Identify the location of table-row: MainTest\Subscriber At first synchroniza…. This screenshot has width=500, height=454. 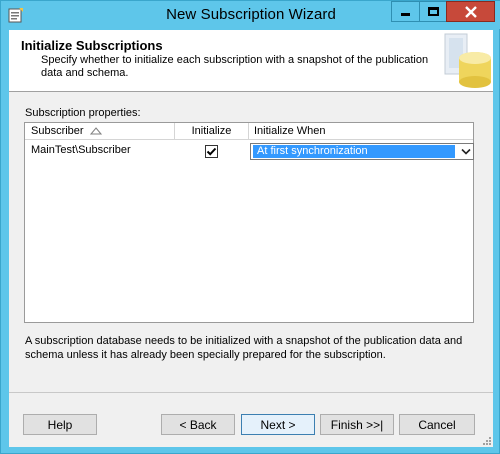
(249, 150).